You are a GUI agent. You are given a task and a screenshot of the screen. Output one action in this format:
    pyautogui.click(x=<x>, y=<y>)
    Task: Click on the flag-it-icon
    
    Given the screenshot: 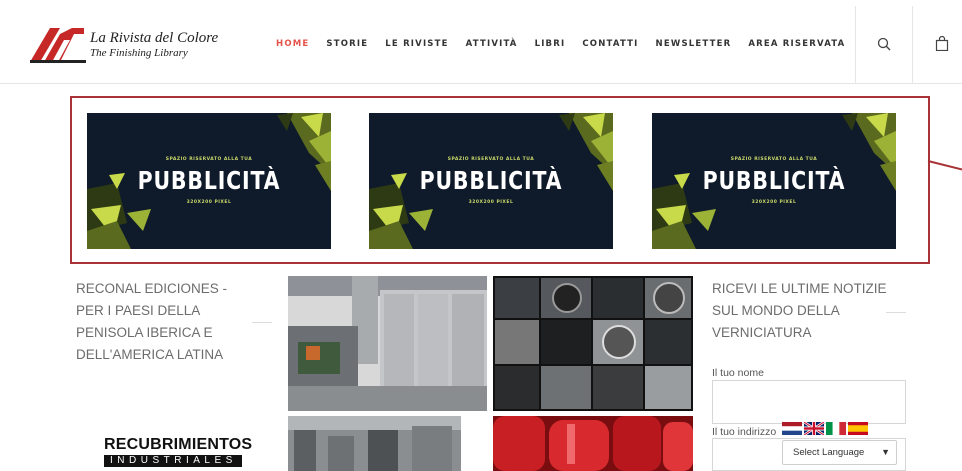 What is the action you would take?
    pyautogui.click(x=836, y=428)
    